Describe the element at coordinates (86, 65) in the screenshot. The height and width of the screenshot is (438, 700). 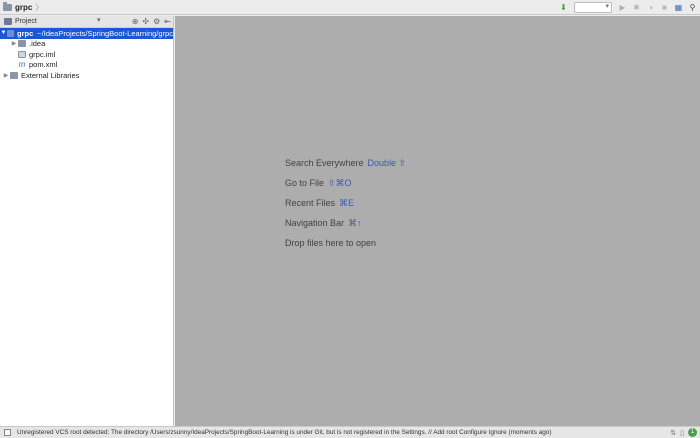
I see `tree-item-pom-xml: m pom.xml` at that location.